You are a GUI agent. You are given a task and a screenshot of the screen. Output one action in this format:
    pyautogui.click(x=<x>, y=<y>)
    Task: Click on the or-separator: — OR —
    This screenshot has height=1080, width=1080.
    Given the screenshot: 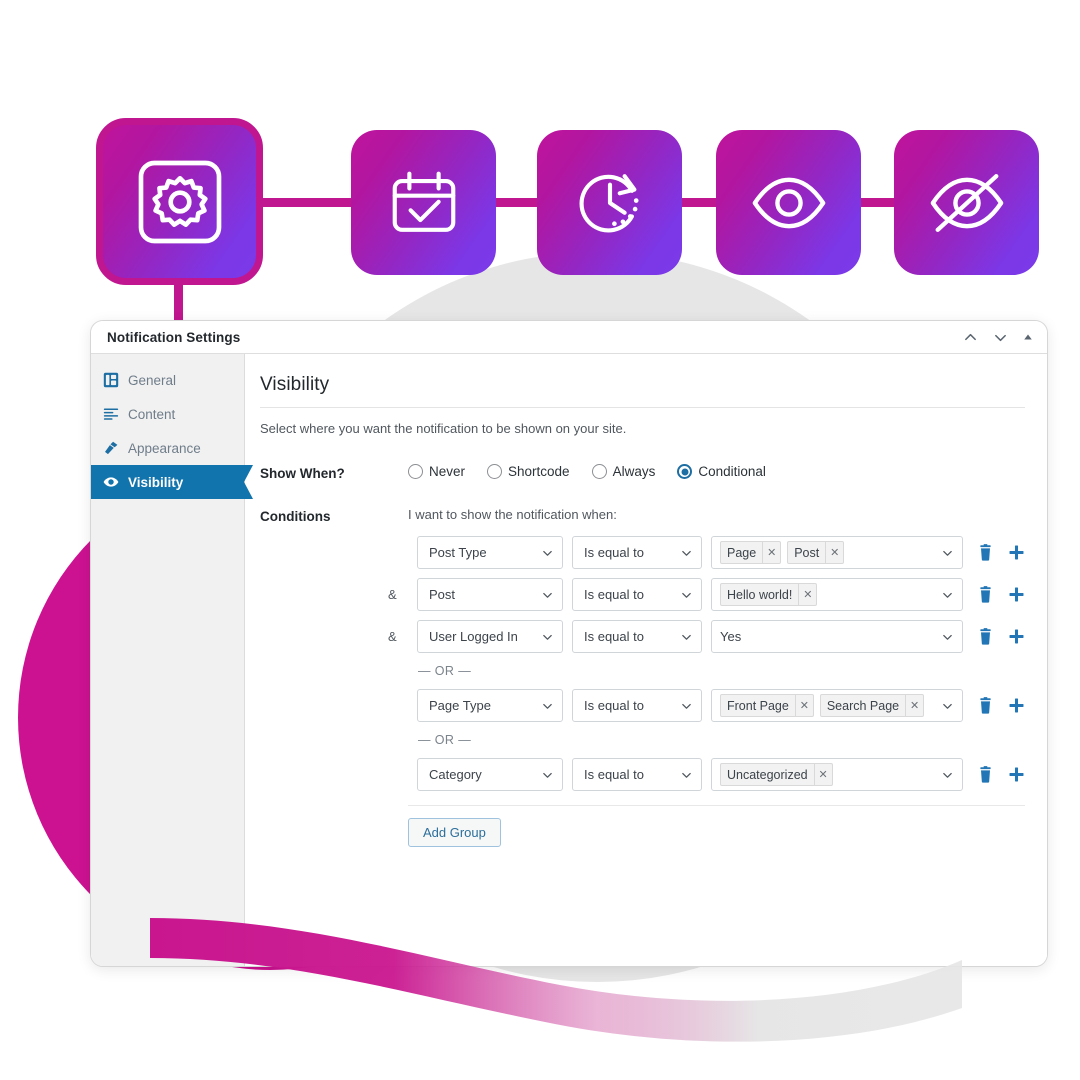 What is the action you would take?
    pyautogui.click(x=445, y=740)
    